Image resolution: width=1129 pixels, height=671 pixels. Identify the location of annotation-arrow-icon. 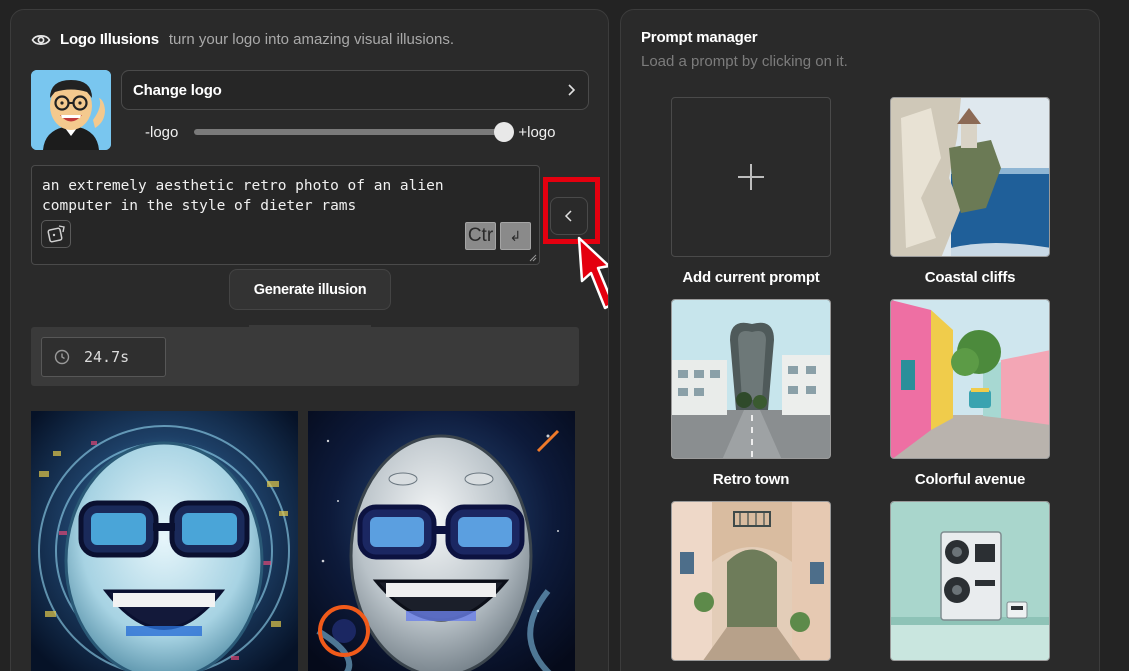
(592, 273).